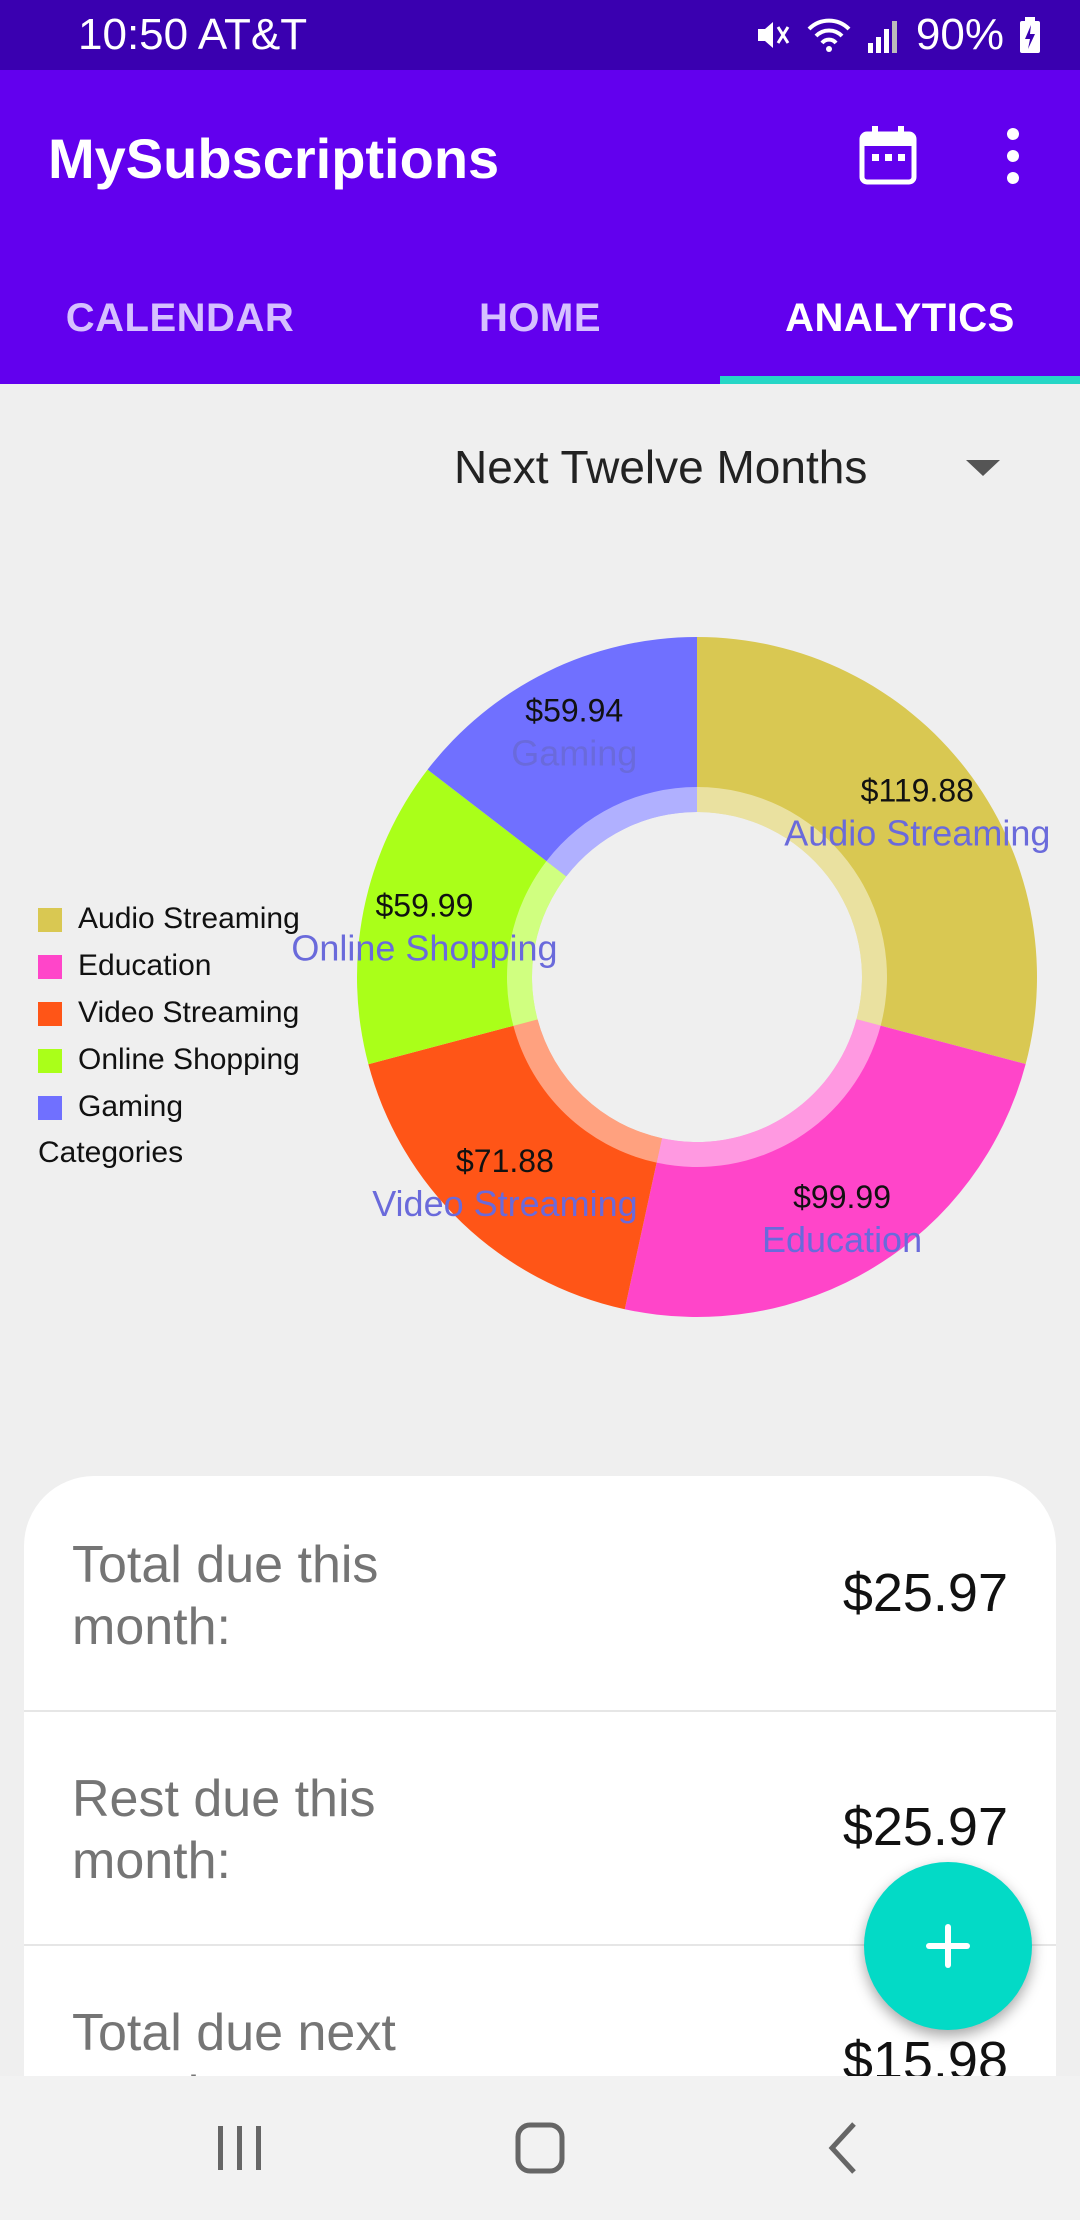 This screenshot has width=1080, height=2220. Describe the element at coordinates (234, 2040) in the screenshot. I see `summary-label: Total due next month:` at that location.